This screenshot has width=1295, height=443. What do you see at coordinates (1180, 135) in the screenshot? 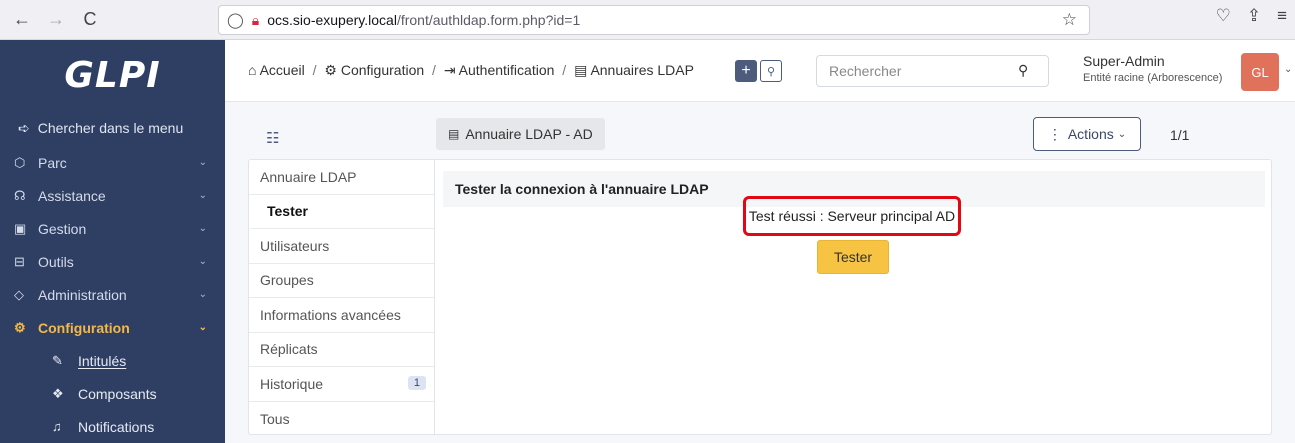
I see `pager: 1/1` at bounding box center [1180, 135].